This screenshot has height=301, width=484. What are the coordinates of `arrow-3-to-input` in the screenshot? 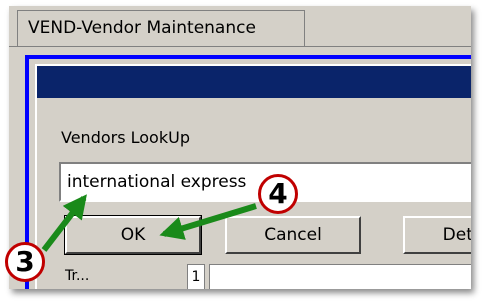 It's located at (64, 223).